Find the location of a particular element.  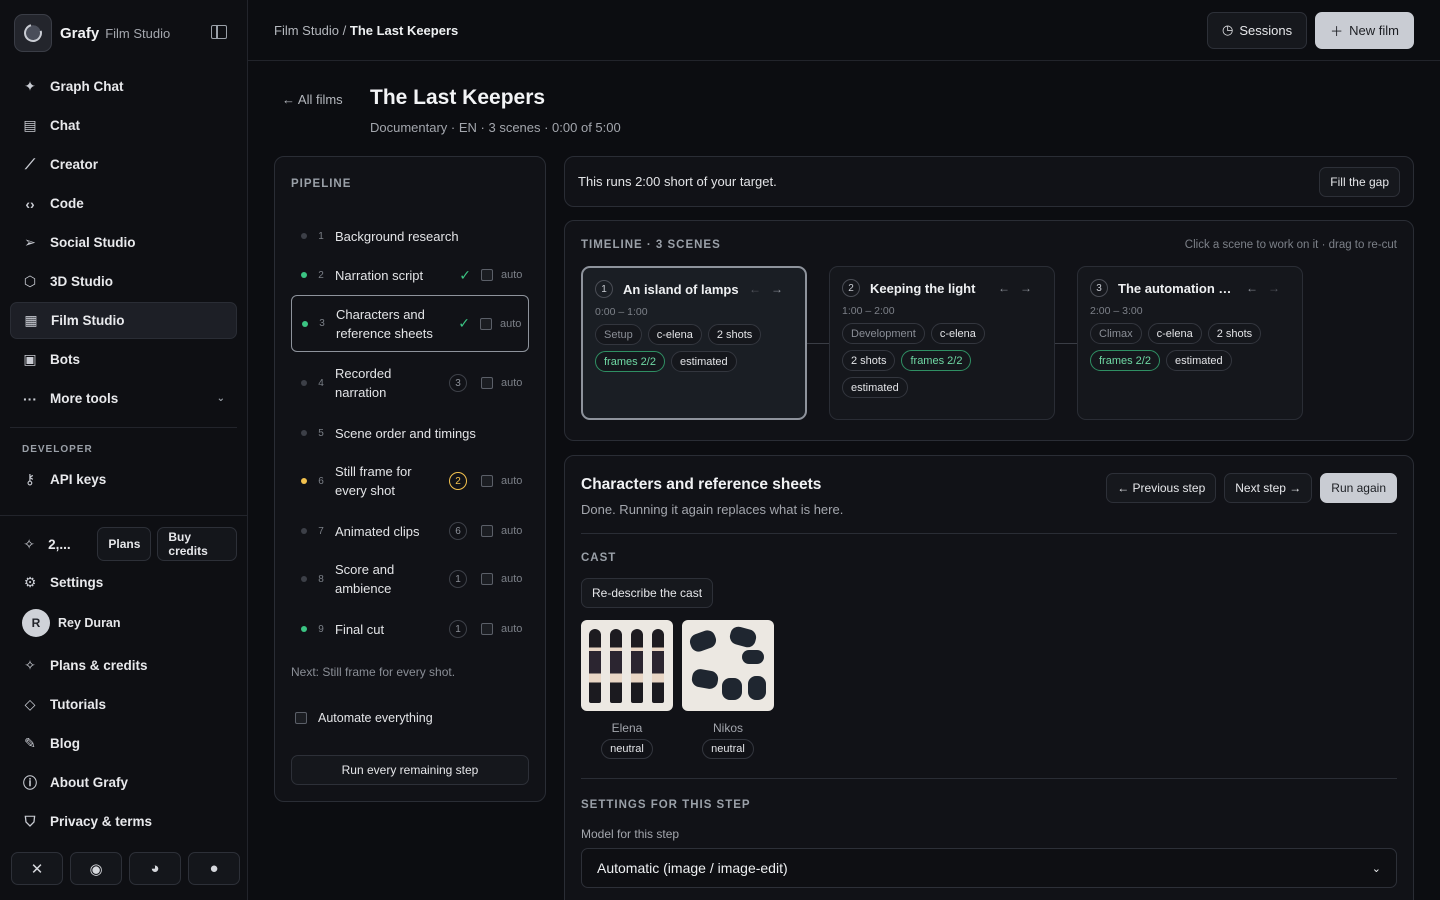

nav-item-more-tools: ··· More tools ⌄ is located at coordinates (123, 398).